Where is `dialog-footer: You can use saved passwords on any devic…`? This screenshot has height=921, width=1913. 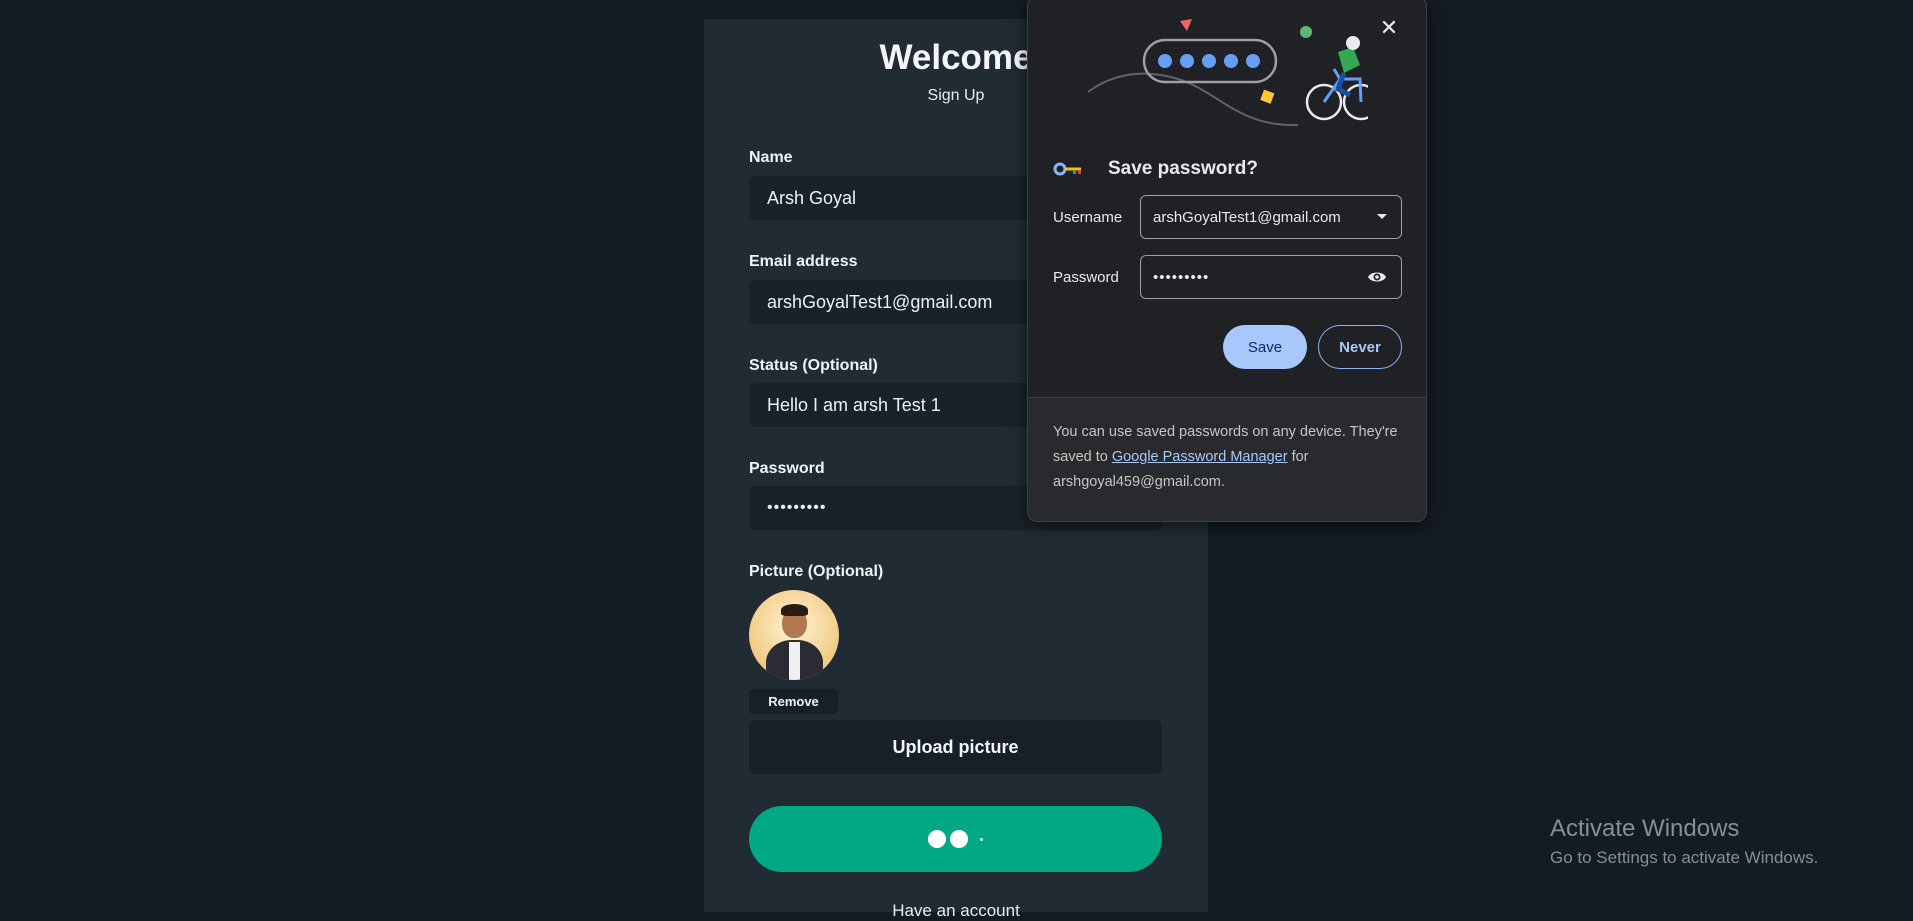 dialog-footer: You can use saved passwords on any devic… is located at coordinates (1227, 459).